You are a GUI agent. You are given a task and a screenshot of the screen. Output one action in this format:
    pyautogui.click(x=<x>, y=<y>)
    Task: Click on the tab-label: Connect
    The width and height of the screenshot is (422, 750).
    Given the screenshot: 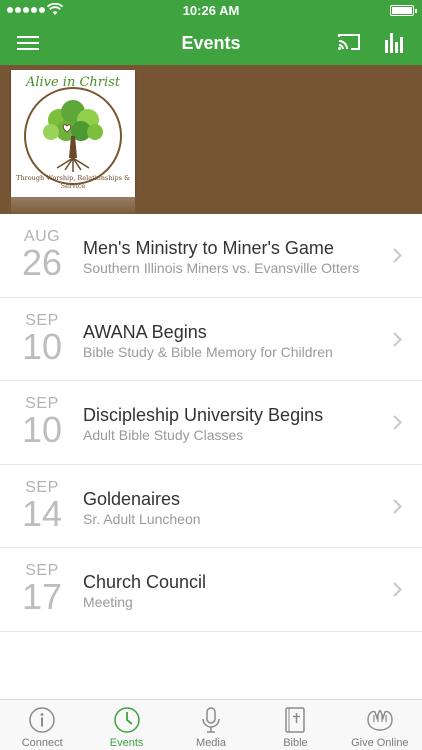 What is the action you would take?
    pyautogui.click(x=42, y=743)
    